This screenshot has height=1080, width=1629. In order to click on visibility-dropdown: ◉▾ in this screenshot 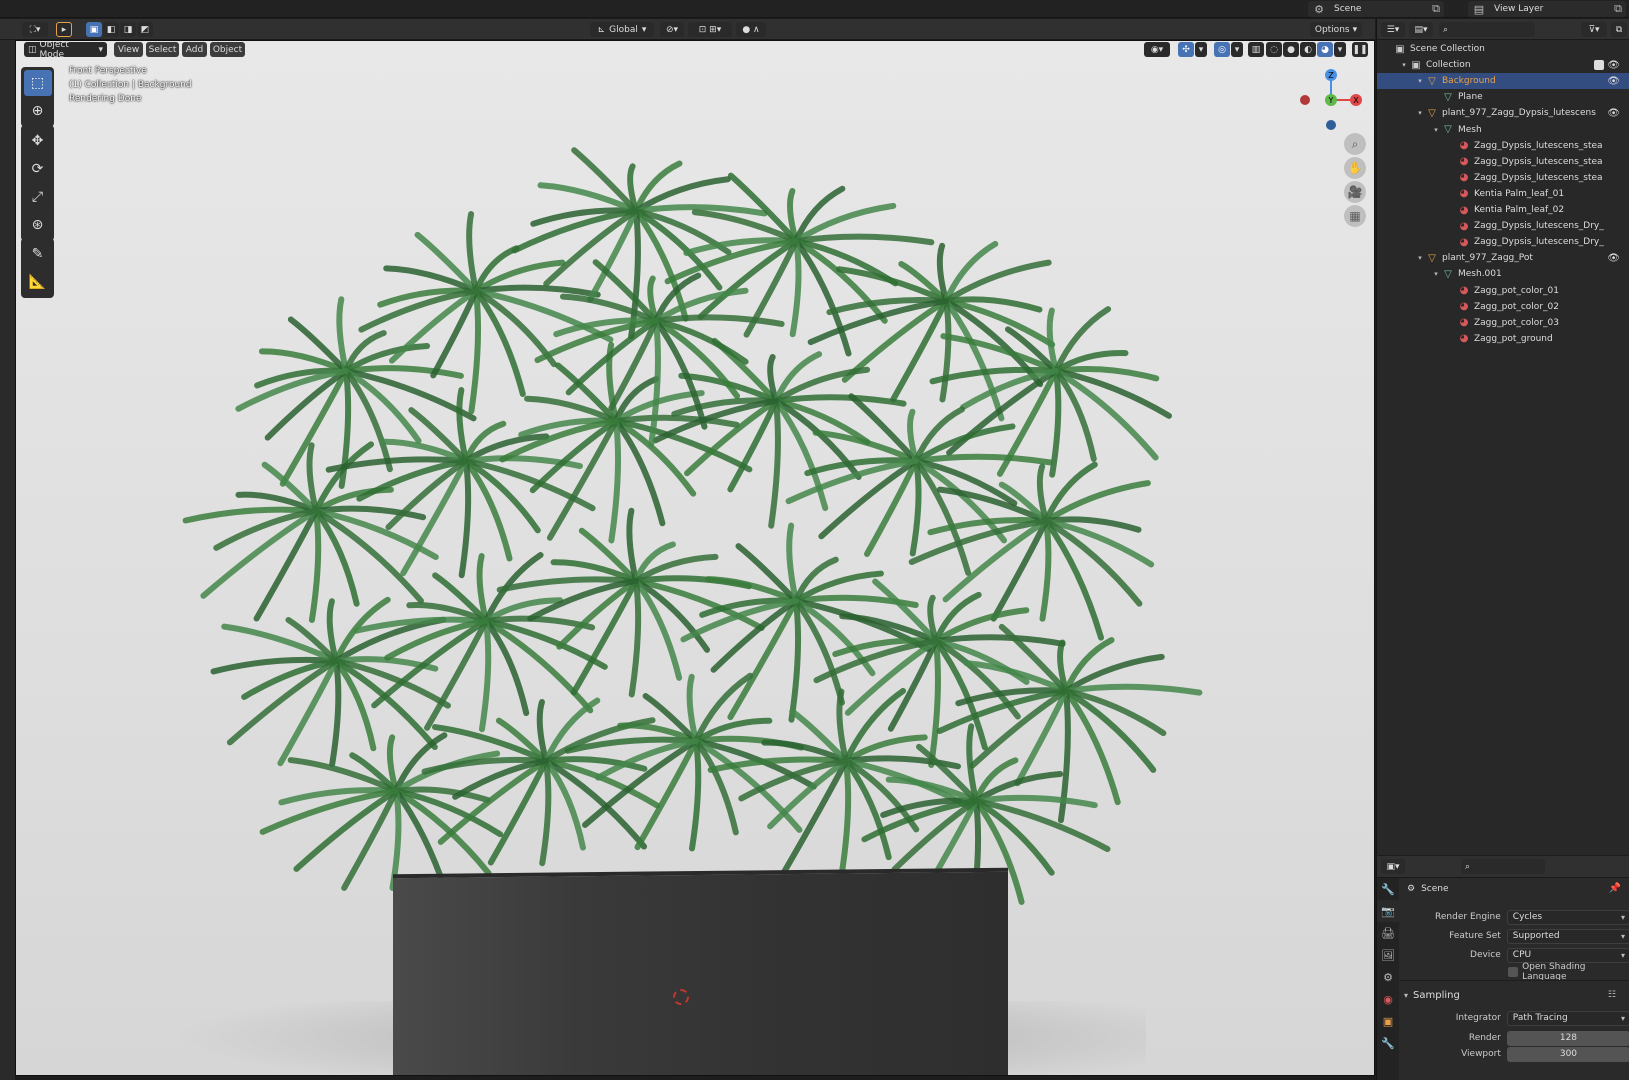, I will do `click(1157, 49)`.